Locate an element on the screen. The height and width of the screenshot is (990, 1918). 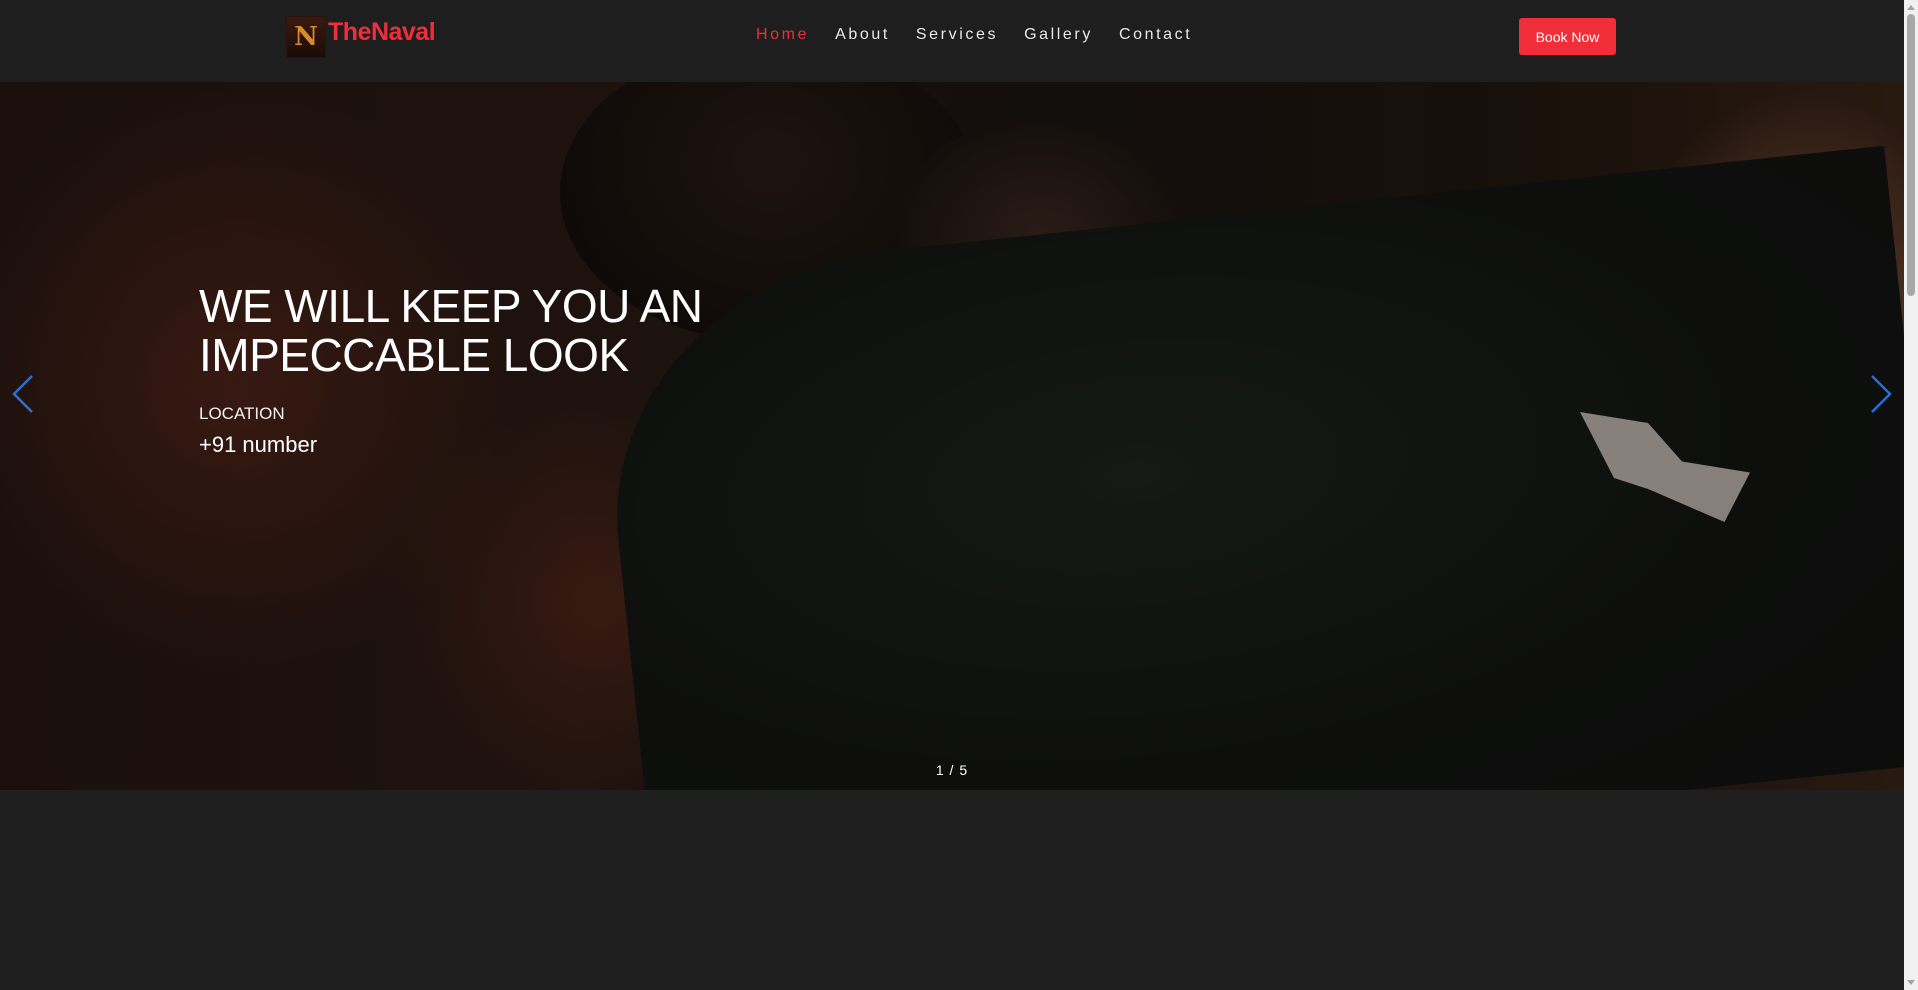
brand-logo: N is located at coordinates (306, 37).